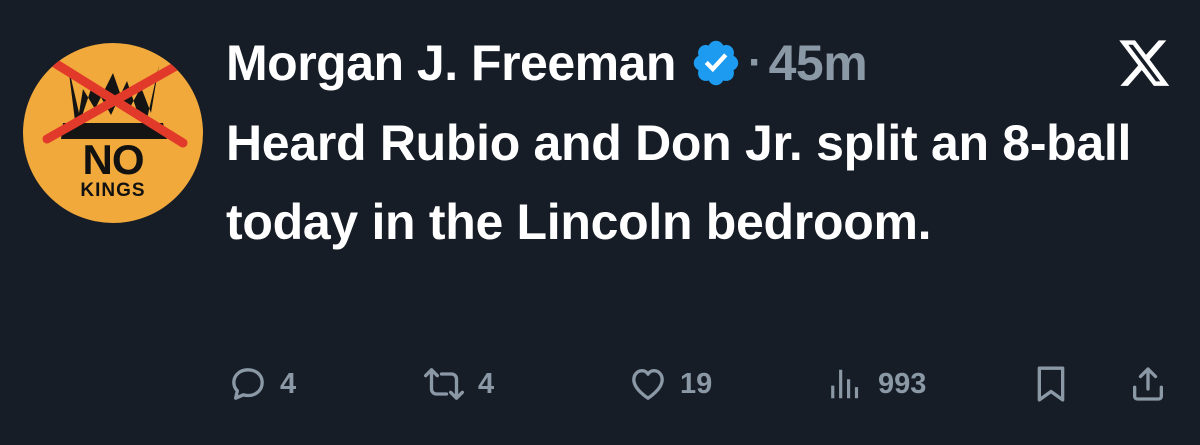 The height and width of the screenshot is (445, 1200). Describe the element at coordinates (670, 384) in the screenshot. I see `like-button: 19` at that location.